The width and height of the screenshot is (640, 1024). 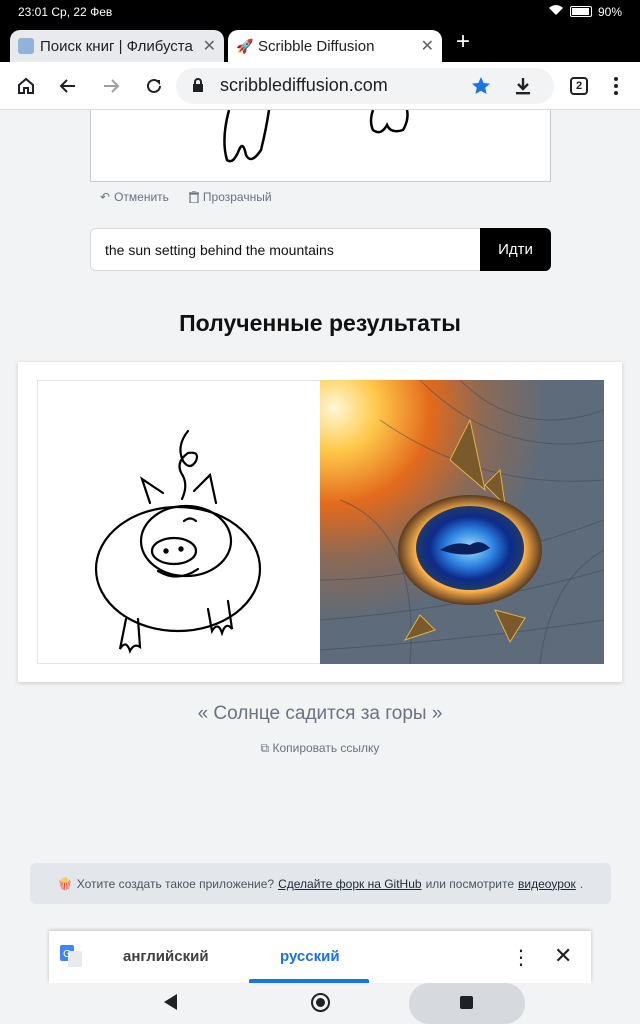 I want to click on lock-icon, so click(x=198, y=87).